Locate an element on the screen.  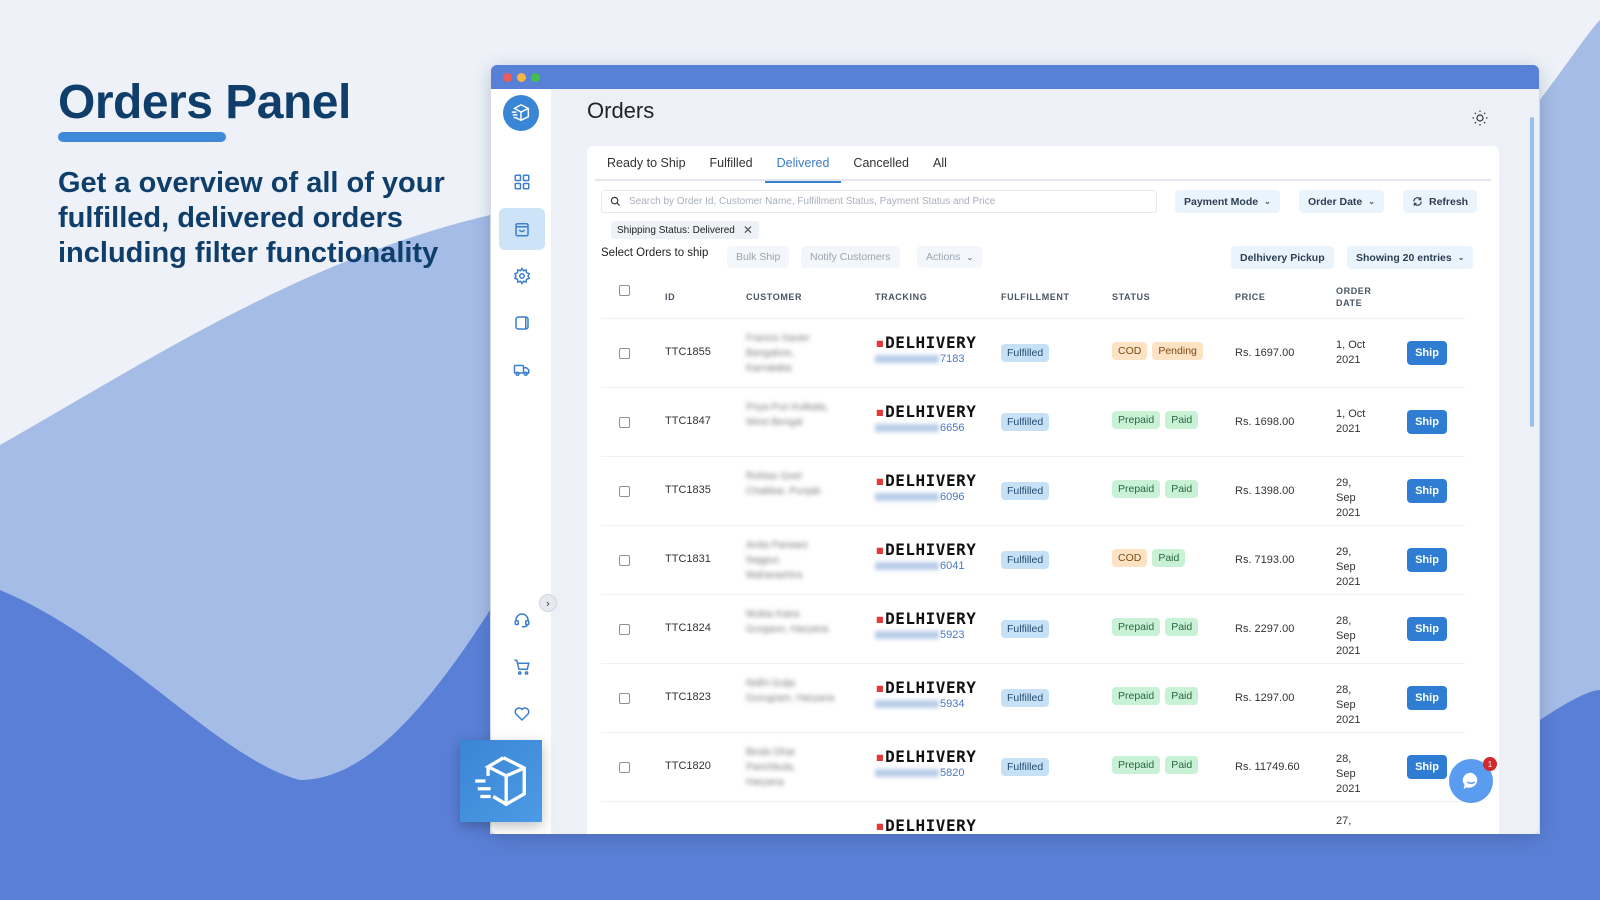
notify-customers-label: Notify Customers is located at coordinates (850, 257).